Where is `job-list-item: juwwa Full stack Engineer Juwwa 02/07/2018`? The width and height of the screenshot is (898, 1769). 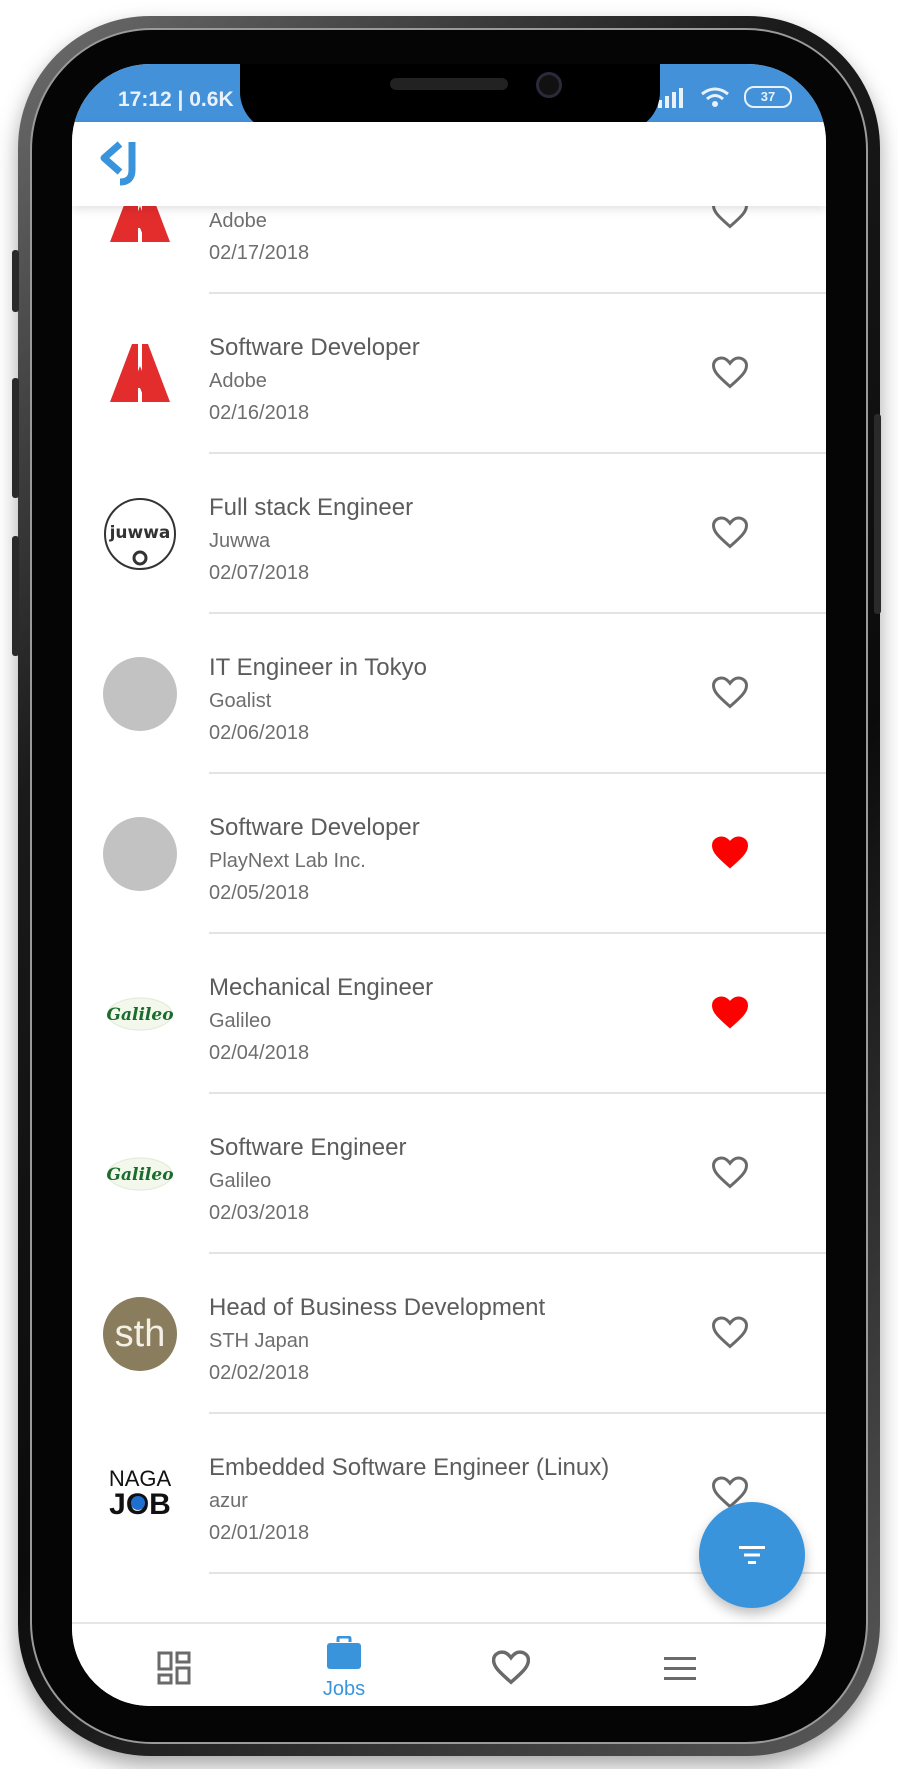 job-list-item: juwwa Full stack Engineer Juwwa 02/07/2018 is located at coordinates (449, 534).